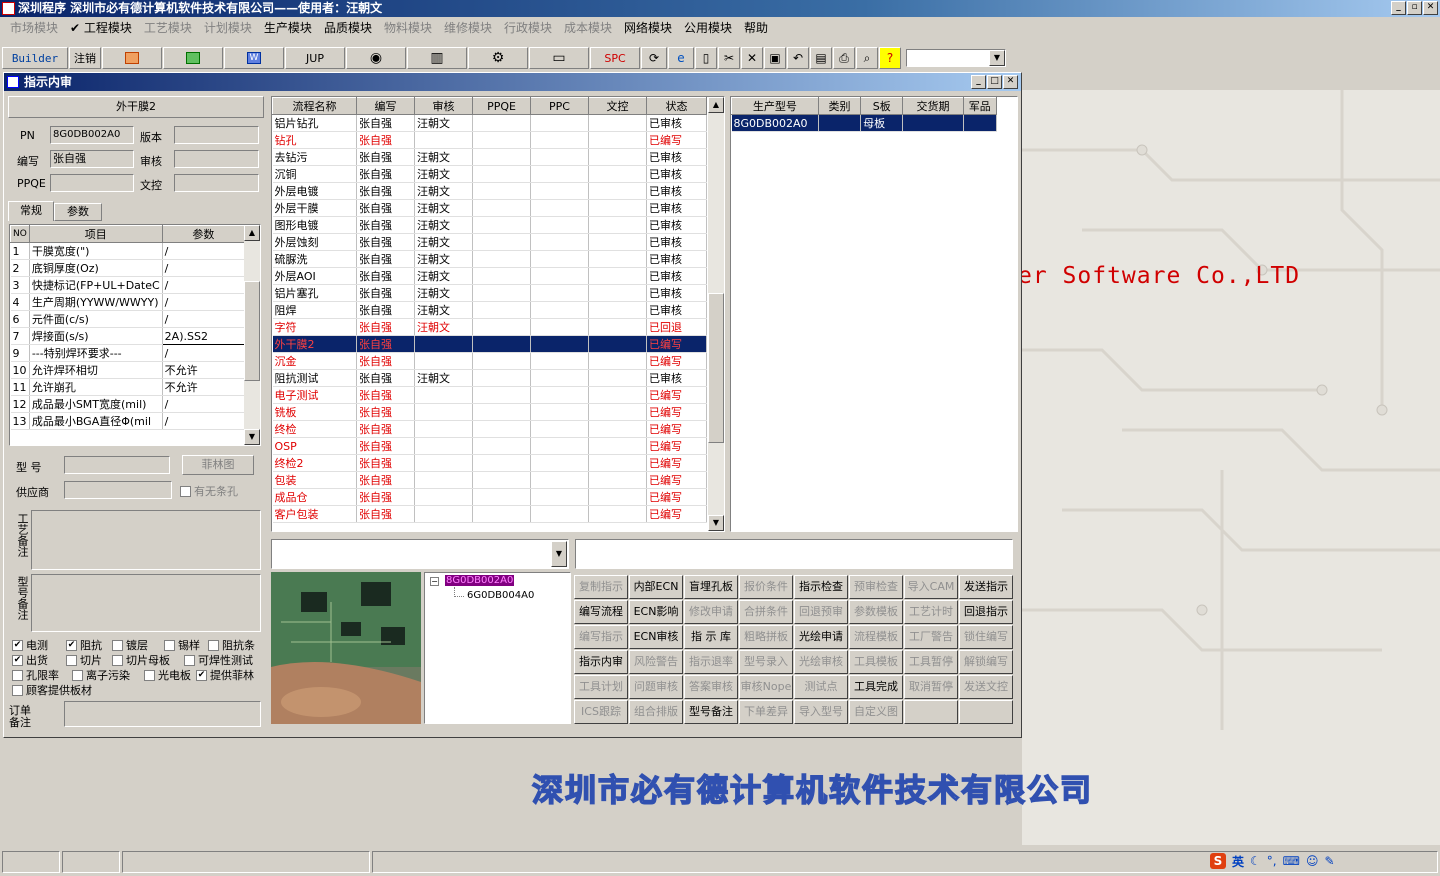 This screenshot has height=876, width=1440. What do you see at coordinates (228, 27) in the screenshot?
I see `menu-item-3: 计划模块` at bounding box center [228, 27].